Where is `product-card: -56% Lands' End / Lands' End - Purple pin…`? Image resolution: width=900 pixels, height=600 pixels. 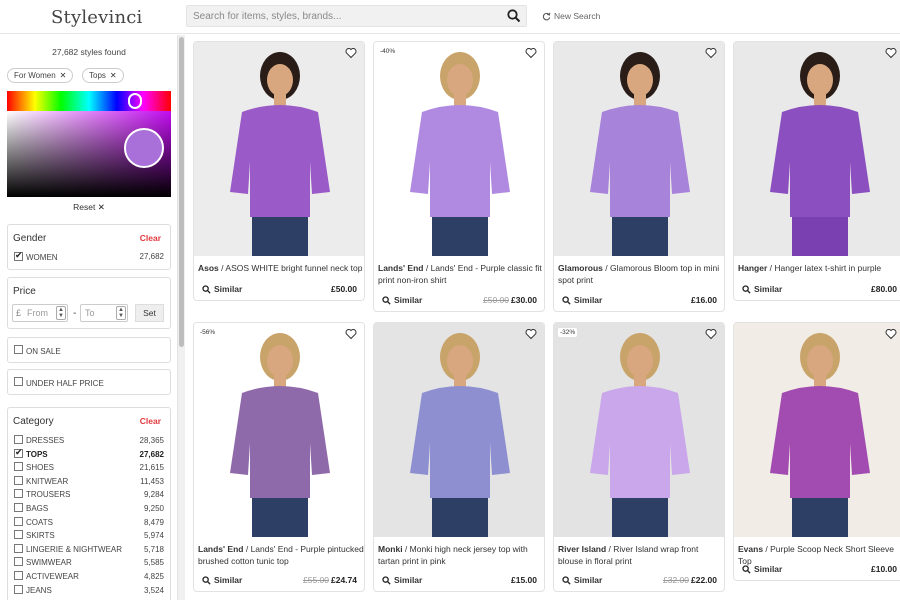
product-card: -56% Lands' End / Lands' End - Purple pin… is located at coordinates (279, 457).